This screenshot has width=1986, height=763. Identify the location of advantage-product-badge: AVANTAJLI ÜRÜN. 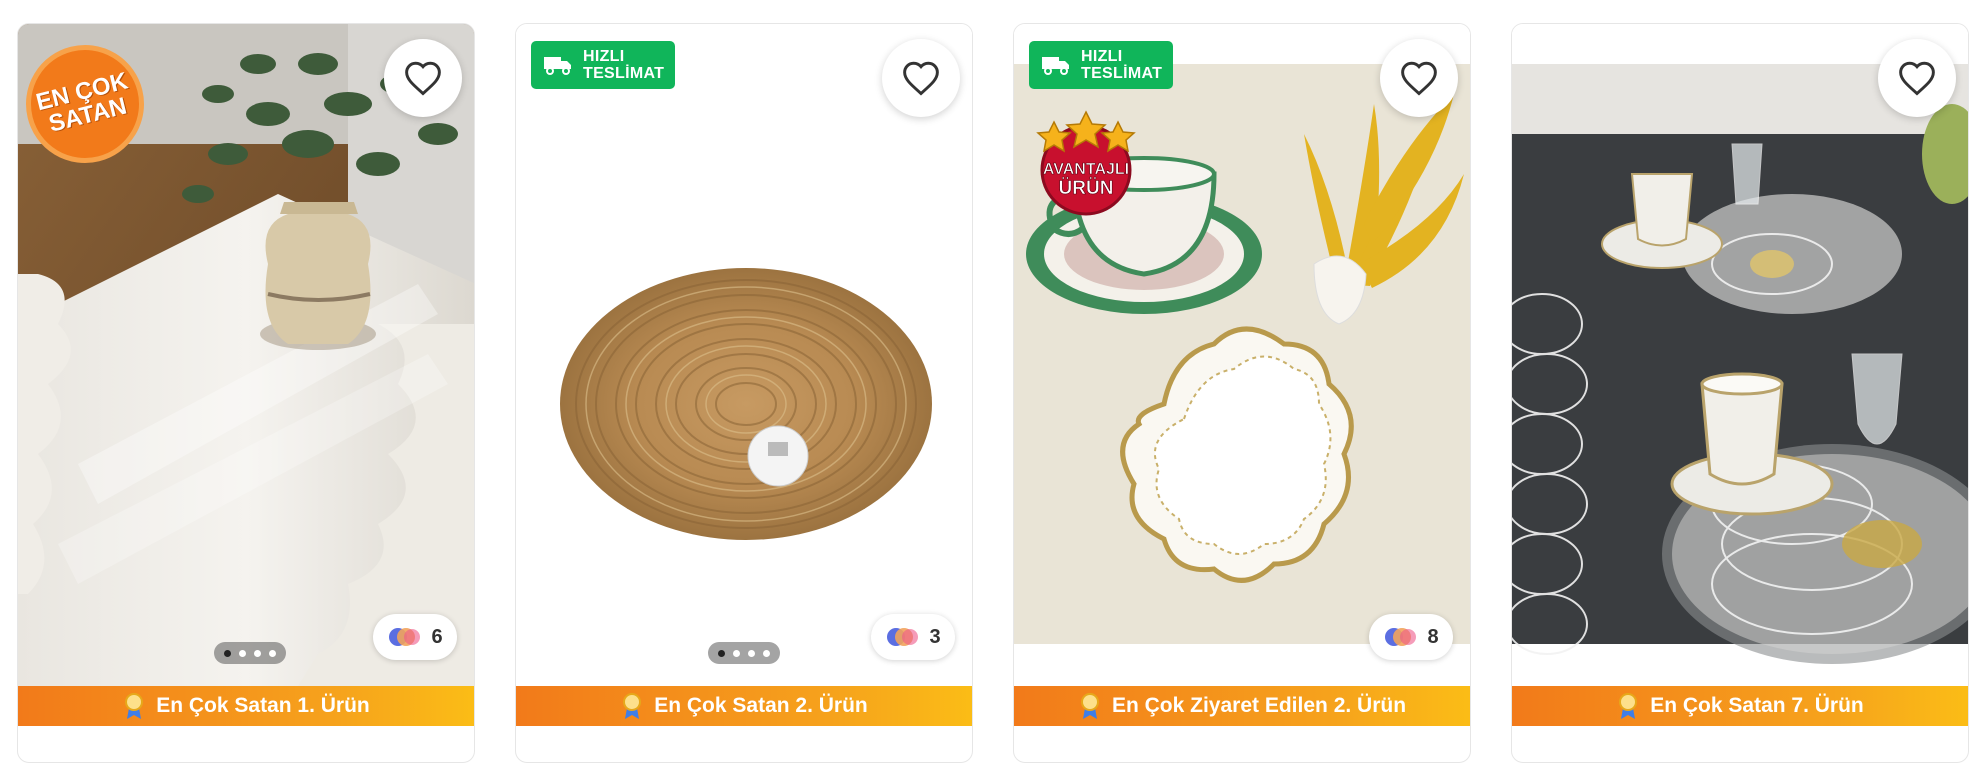
(1086, 163).